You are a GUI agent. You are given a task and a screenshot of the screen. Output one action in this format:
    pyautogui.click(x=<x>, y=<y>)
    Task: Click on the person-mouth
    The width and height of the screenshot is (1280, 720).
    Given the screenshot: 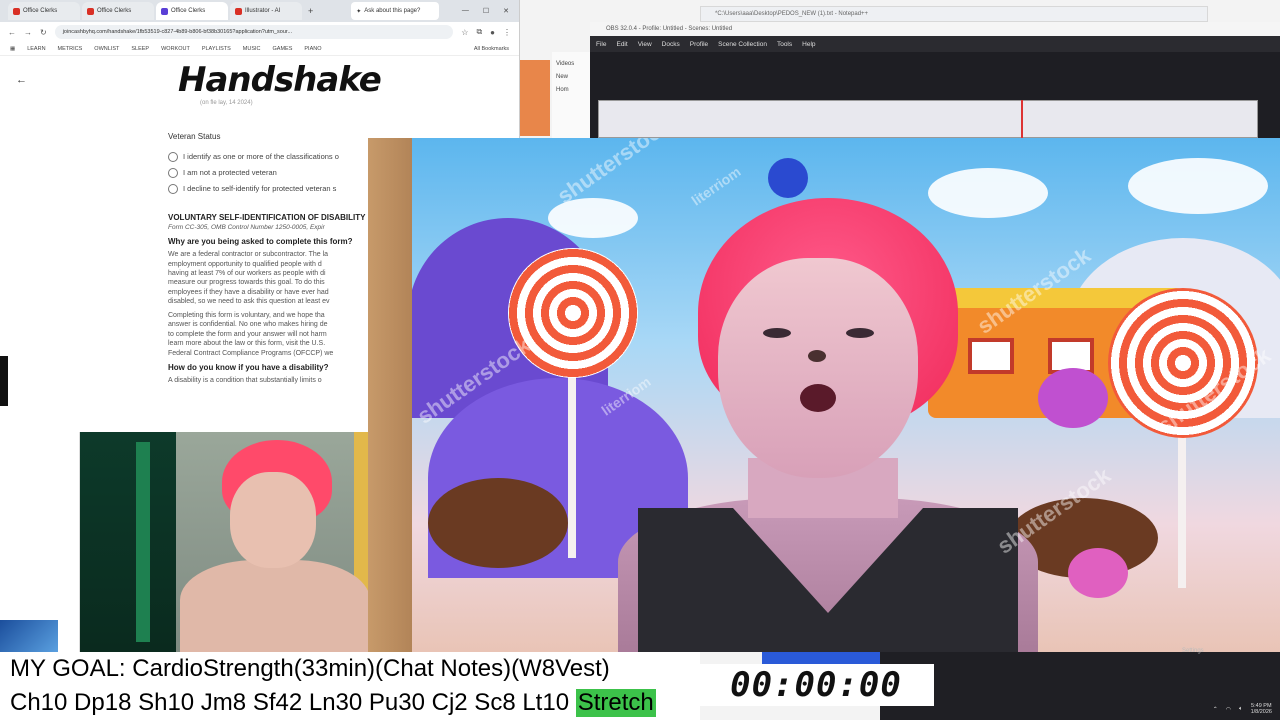 What is the action you would take?
    pyautogui.click(x=818, y=398)
    